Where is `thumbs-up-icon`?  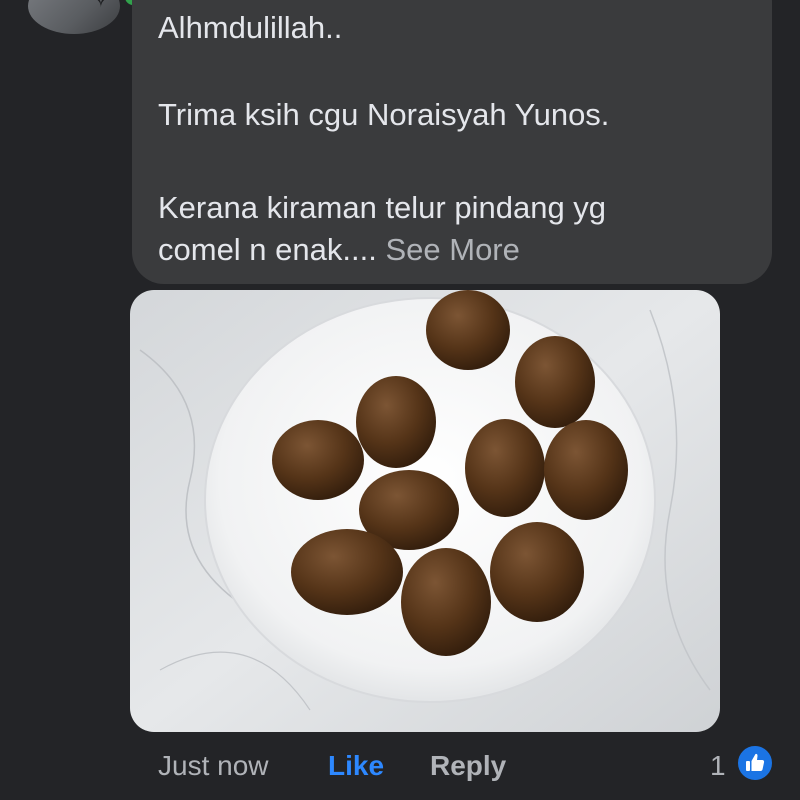
thumbs-up-icon is located at coordinates (755, 763).